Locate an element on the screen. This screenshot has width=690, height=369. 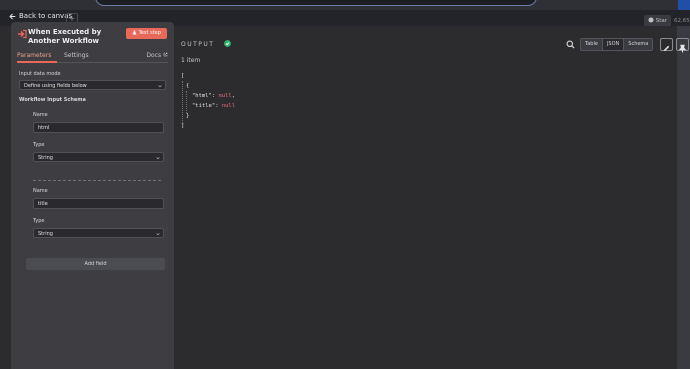
json-row-html: "html": null, is located at coordinates (213, 96).